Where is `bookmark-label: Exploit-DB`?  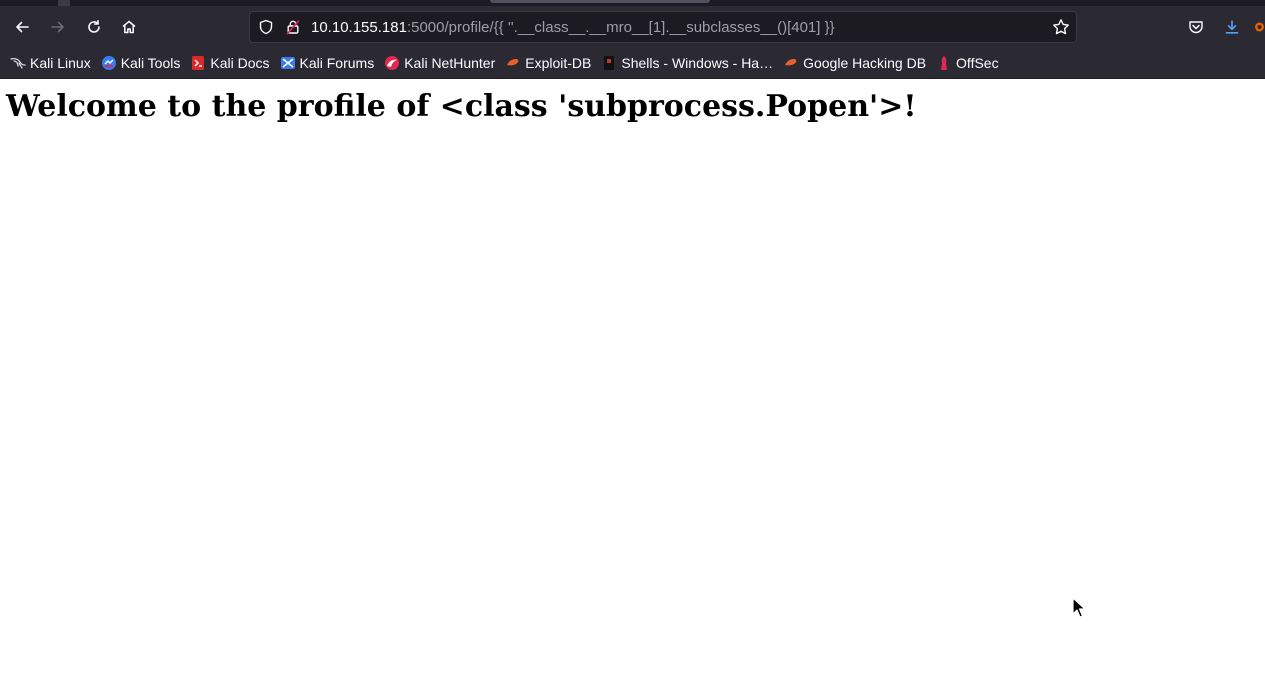 bookmark-label: Exploit-DB is located at coordinates (558, 62).